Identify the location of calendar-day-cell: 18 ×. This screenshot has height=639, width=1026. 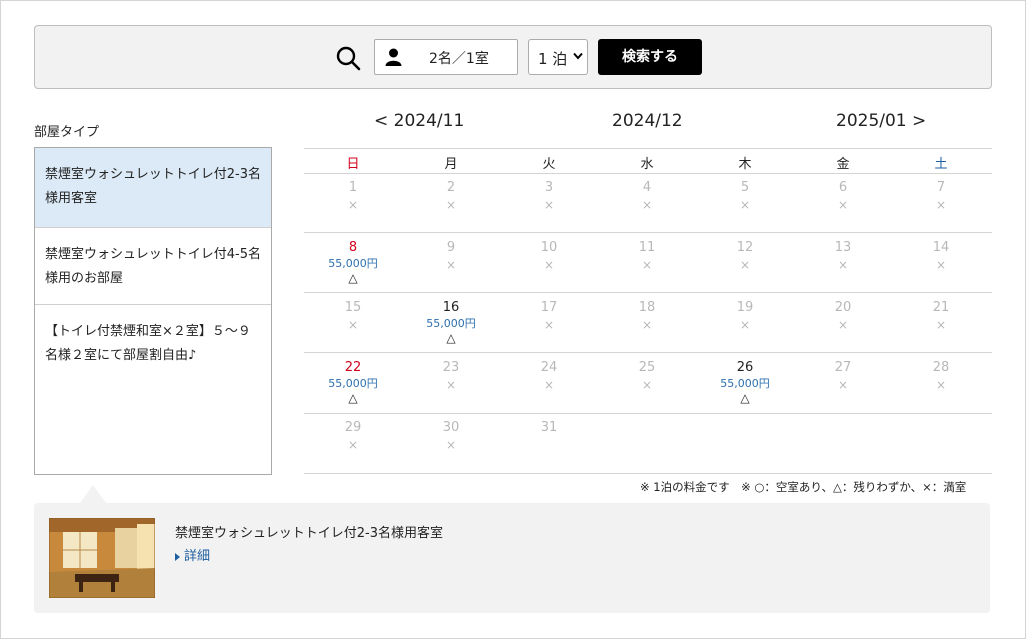
(647, 323).